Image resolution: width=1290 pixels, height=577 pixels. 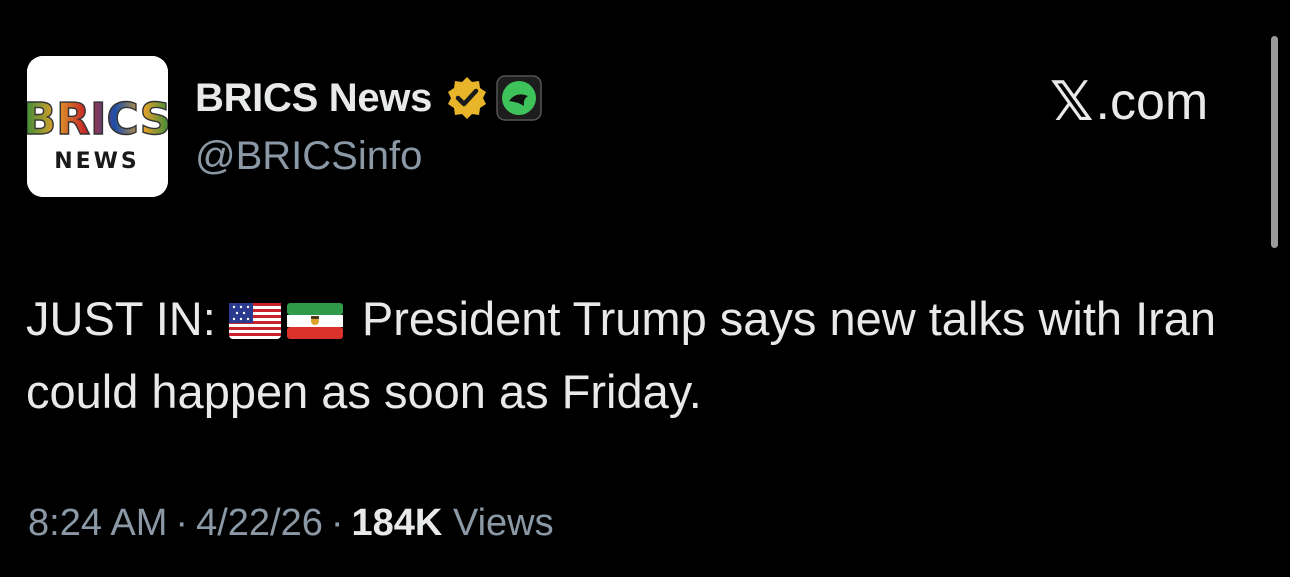 I want to click on account-handle: @BRICSinfo, so click(x=308, y=156).